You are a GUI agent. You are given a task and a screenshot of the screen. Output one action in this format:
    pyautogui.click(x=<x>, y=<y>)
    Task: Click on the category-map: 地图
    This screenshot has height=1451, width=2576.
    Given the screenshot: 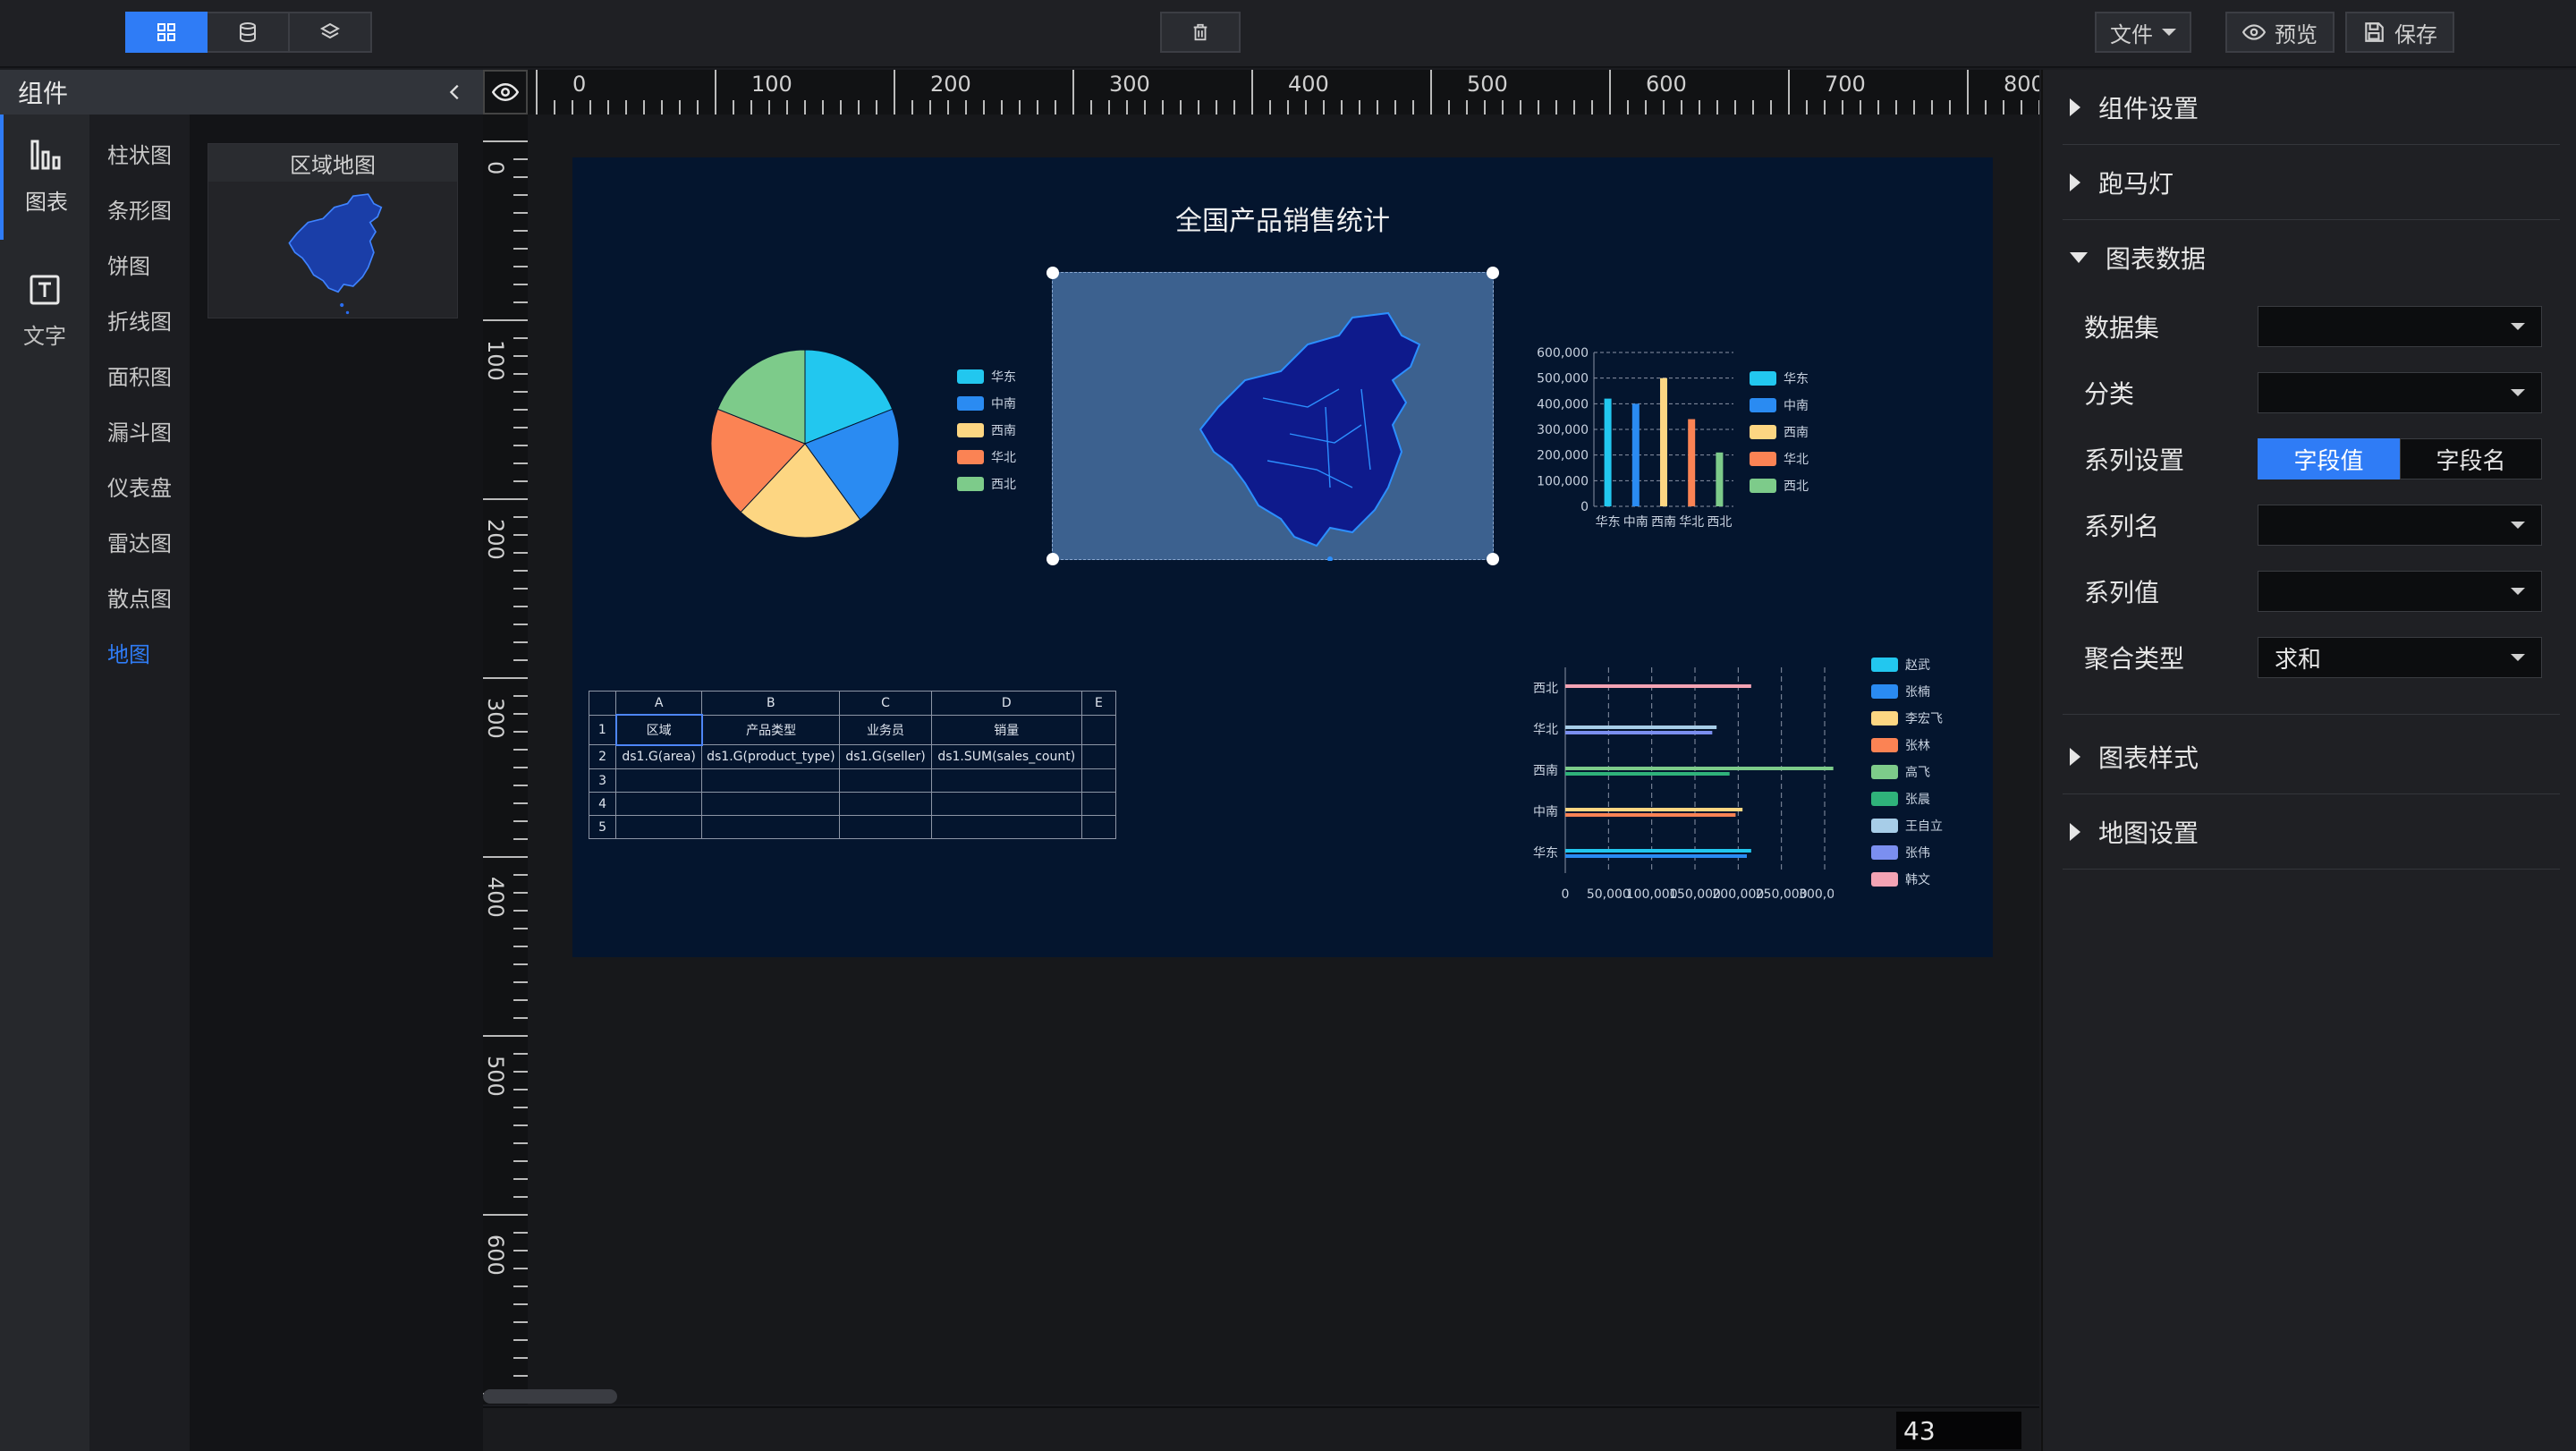 What is the action you would take?
    pyautogui.click(x=139, y=652)
    